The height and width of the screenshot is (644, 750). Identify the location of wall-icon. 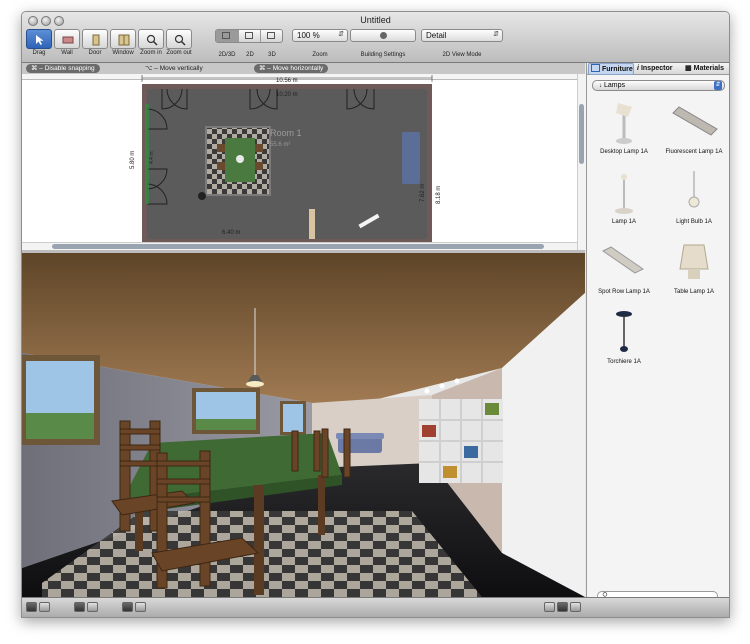
(68, 40).